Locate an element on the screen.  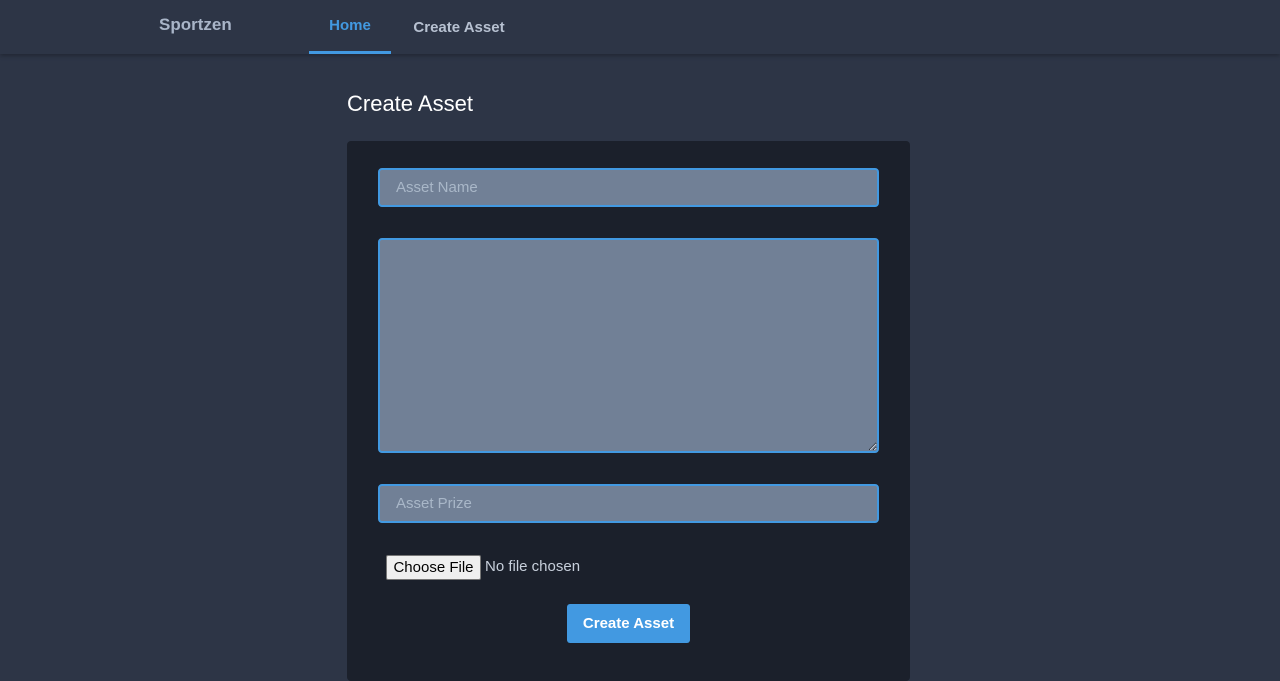
asset-description-textarea is located at coordinates (628, 345).